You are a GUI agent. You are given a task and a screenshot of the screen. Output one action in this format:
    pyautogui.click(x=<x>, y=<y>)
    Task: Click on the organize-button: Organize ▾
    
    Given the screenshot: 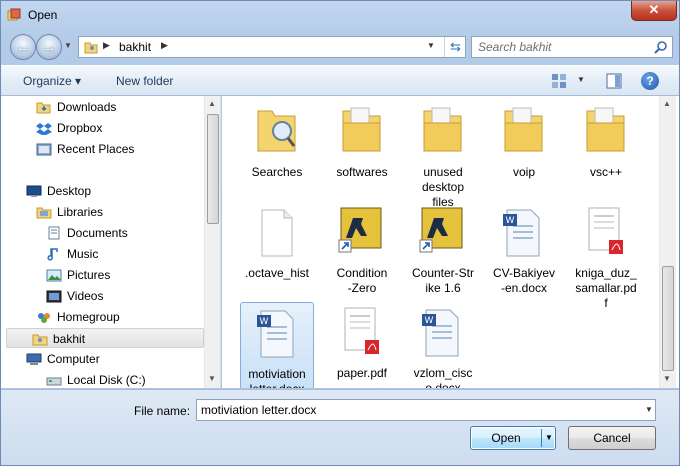 What is the action you would take?
    pyautogui.click(x=52, y=81)
    